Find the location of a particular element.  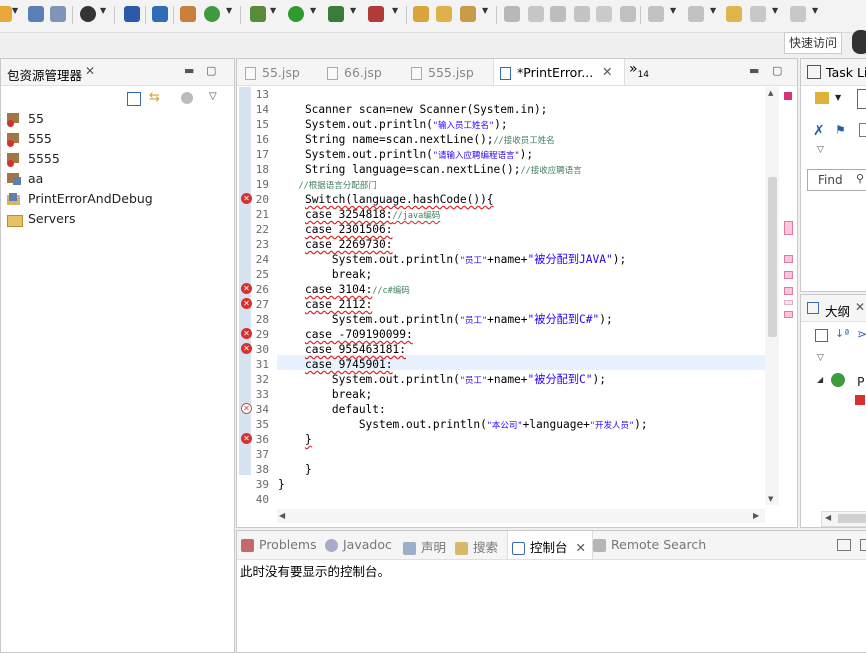

focus-icon is located at coordinates (187, 98).